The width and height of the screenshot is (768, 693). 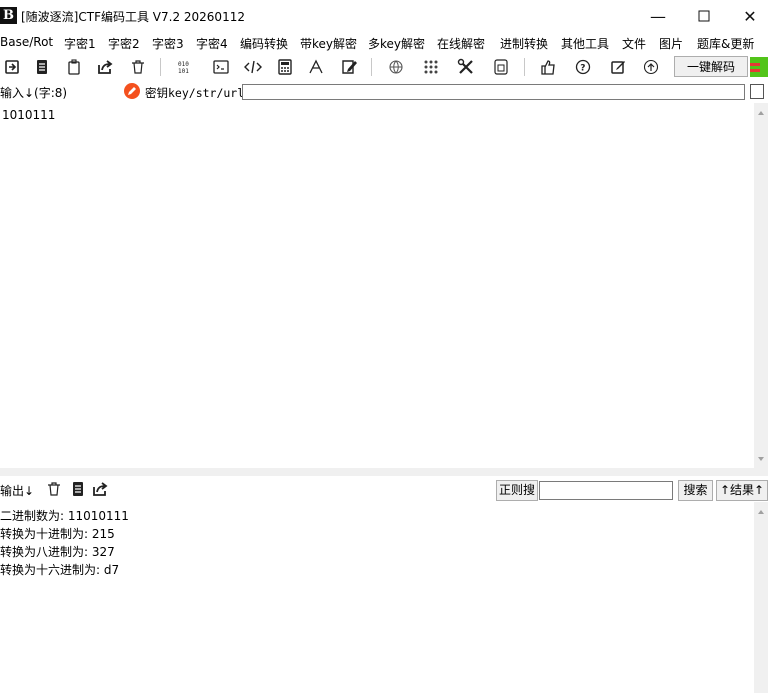 What do you see at coordinates (26, 42) in the screenshot?
I see `menu-base-rot: Base/Rot` at bounding box center [26, 42].